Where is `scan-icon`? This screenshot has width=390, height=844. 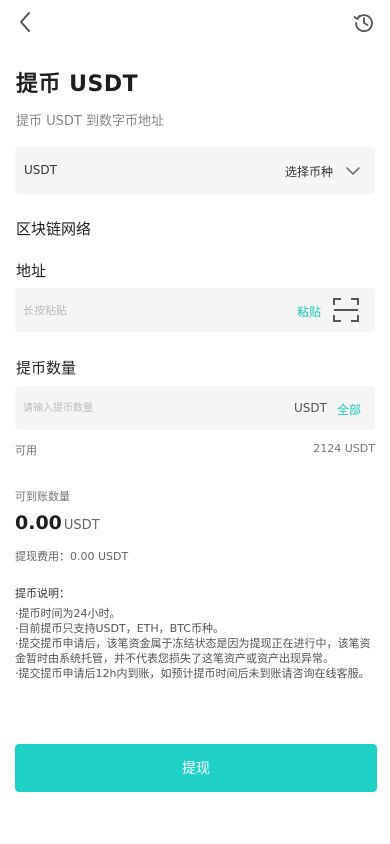 scan-icon is located at coordinates (346, 310).